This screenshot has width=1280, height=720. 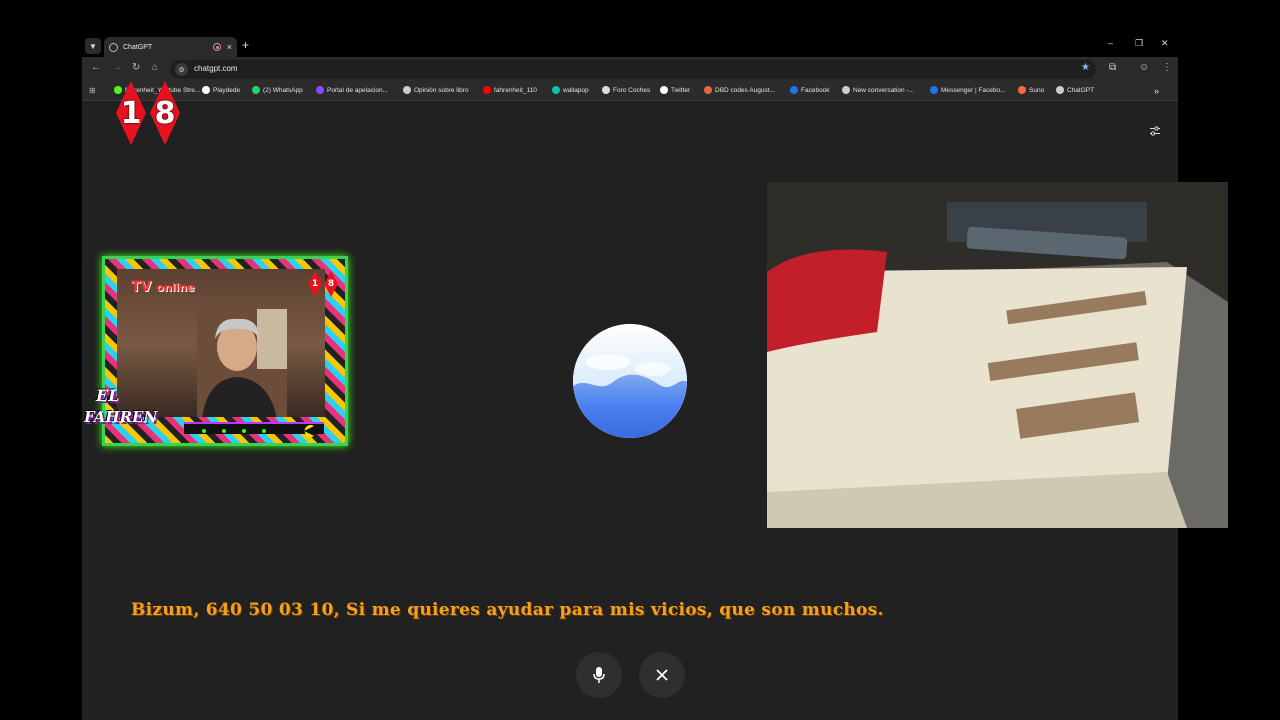 What do you see at coordinates (606, 90) in the screenshot?
I see `forocoches-icon` at bounding box center [606, 90].